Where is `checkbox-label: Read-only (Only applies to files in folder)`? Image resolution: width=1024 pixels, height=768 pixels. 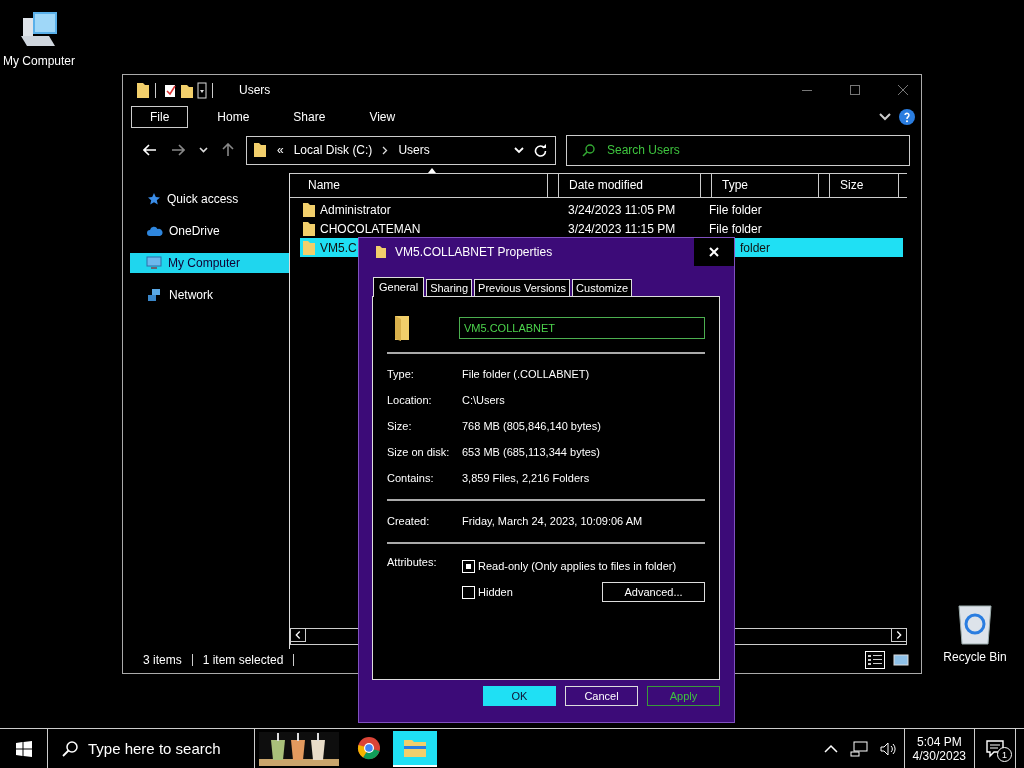 checkbox-label: Read-only (Only applies to files in folder) is located at coordinates (577, 566).